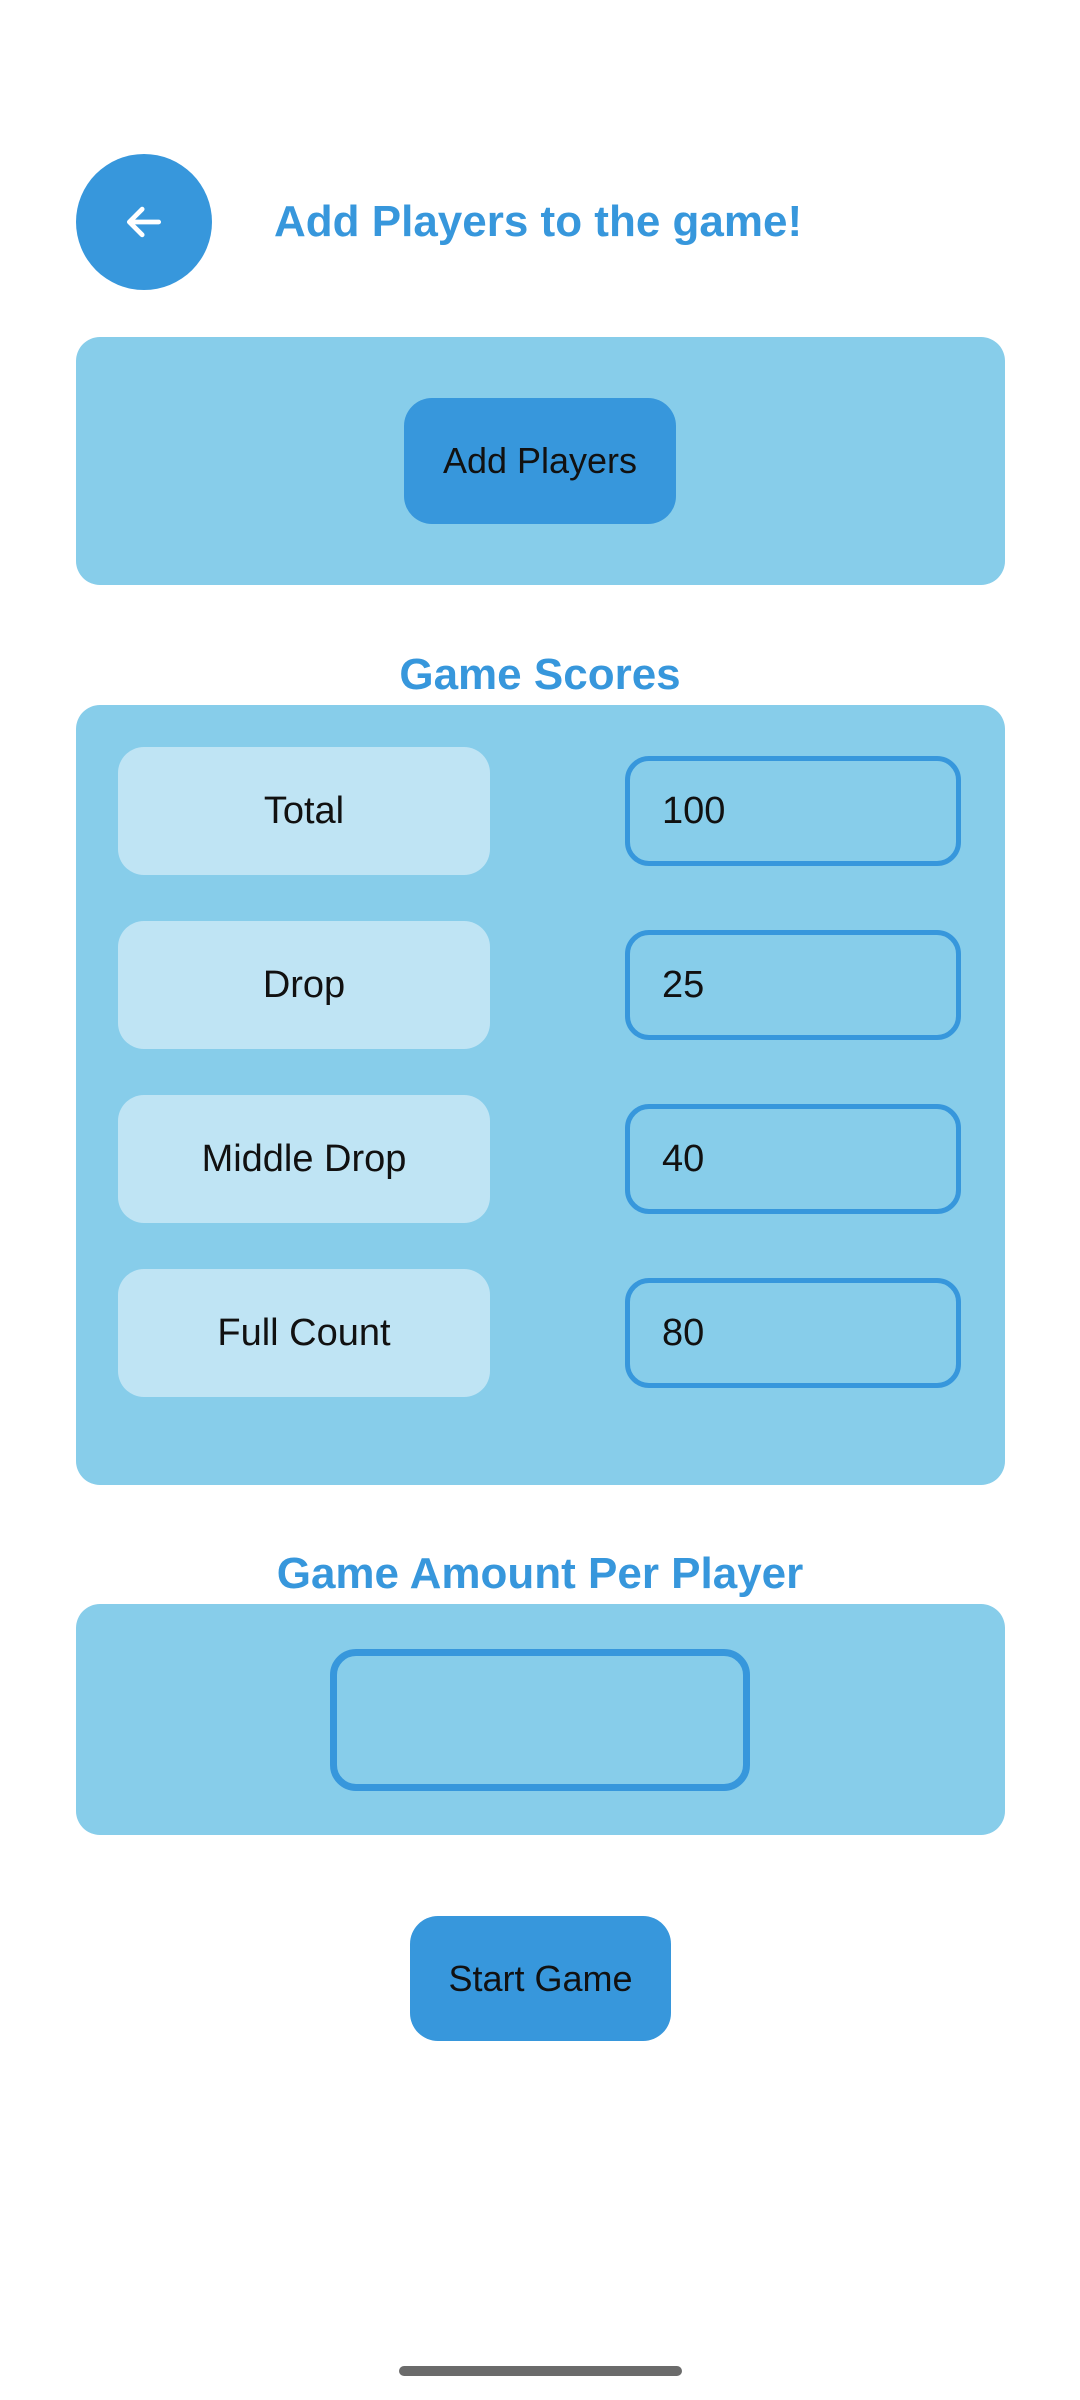 This screenshot has width=1080, height=2400. What do you see at coordinates (304, 1159) in the screenshot?
I see `score-label-middle-drop: Middle Drop` at bounding box center [304, 1159].